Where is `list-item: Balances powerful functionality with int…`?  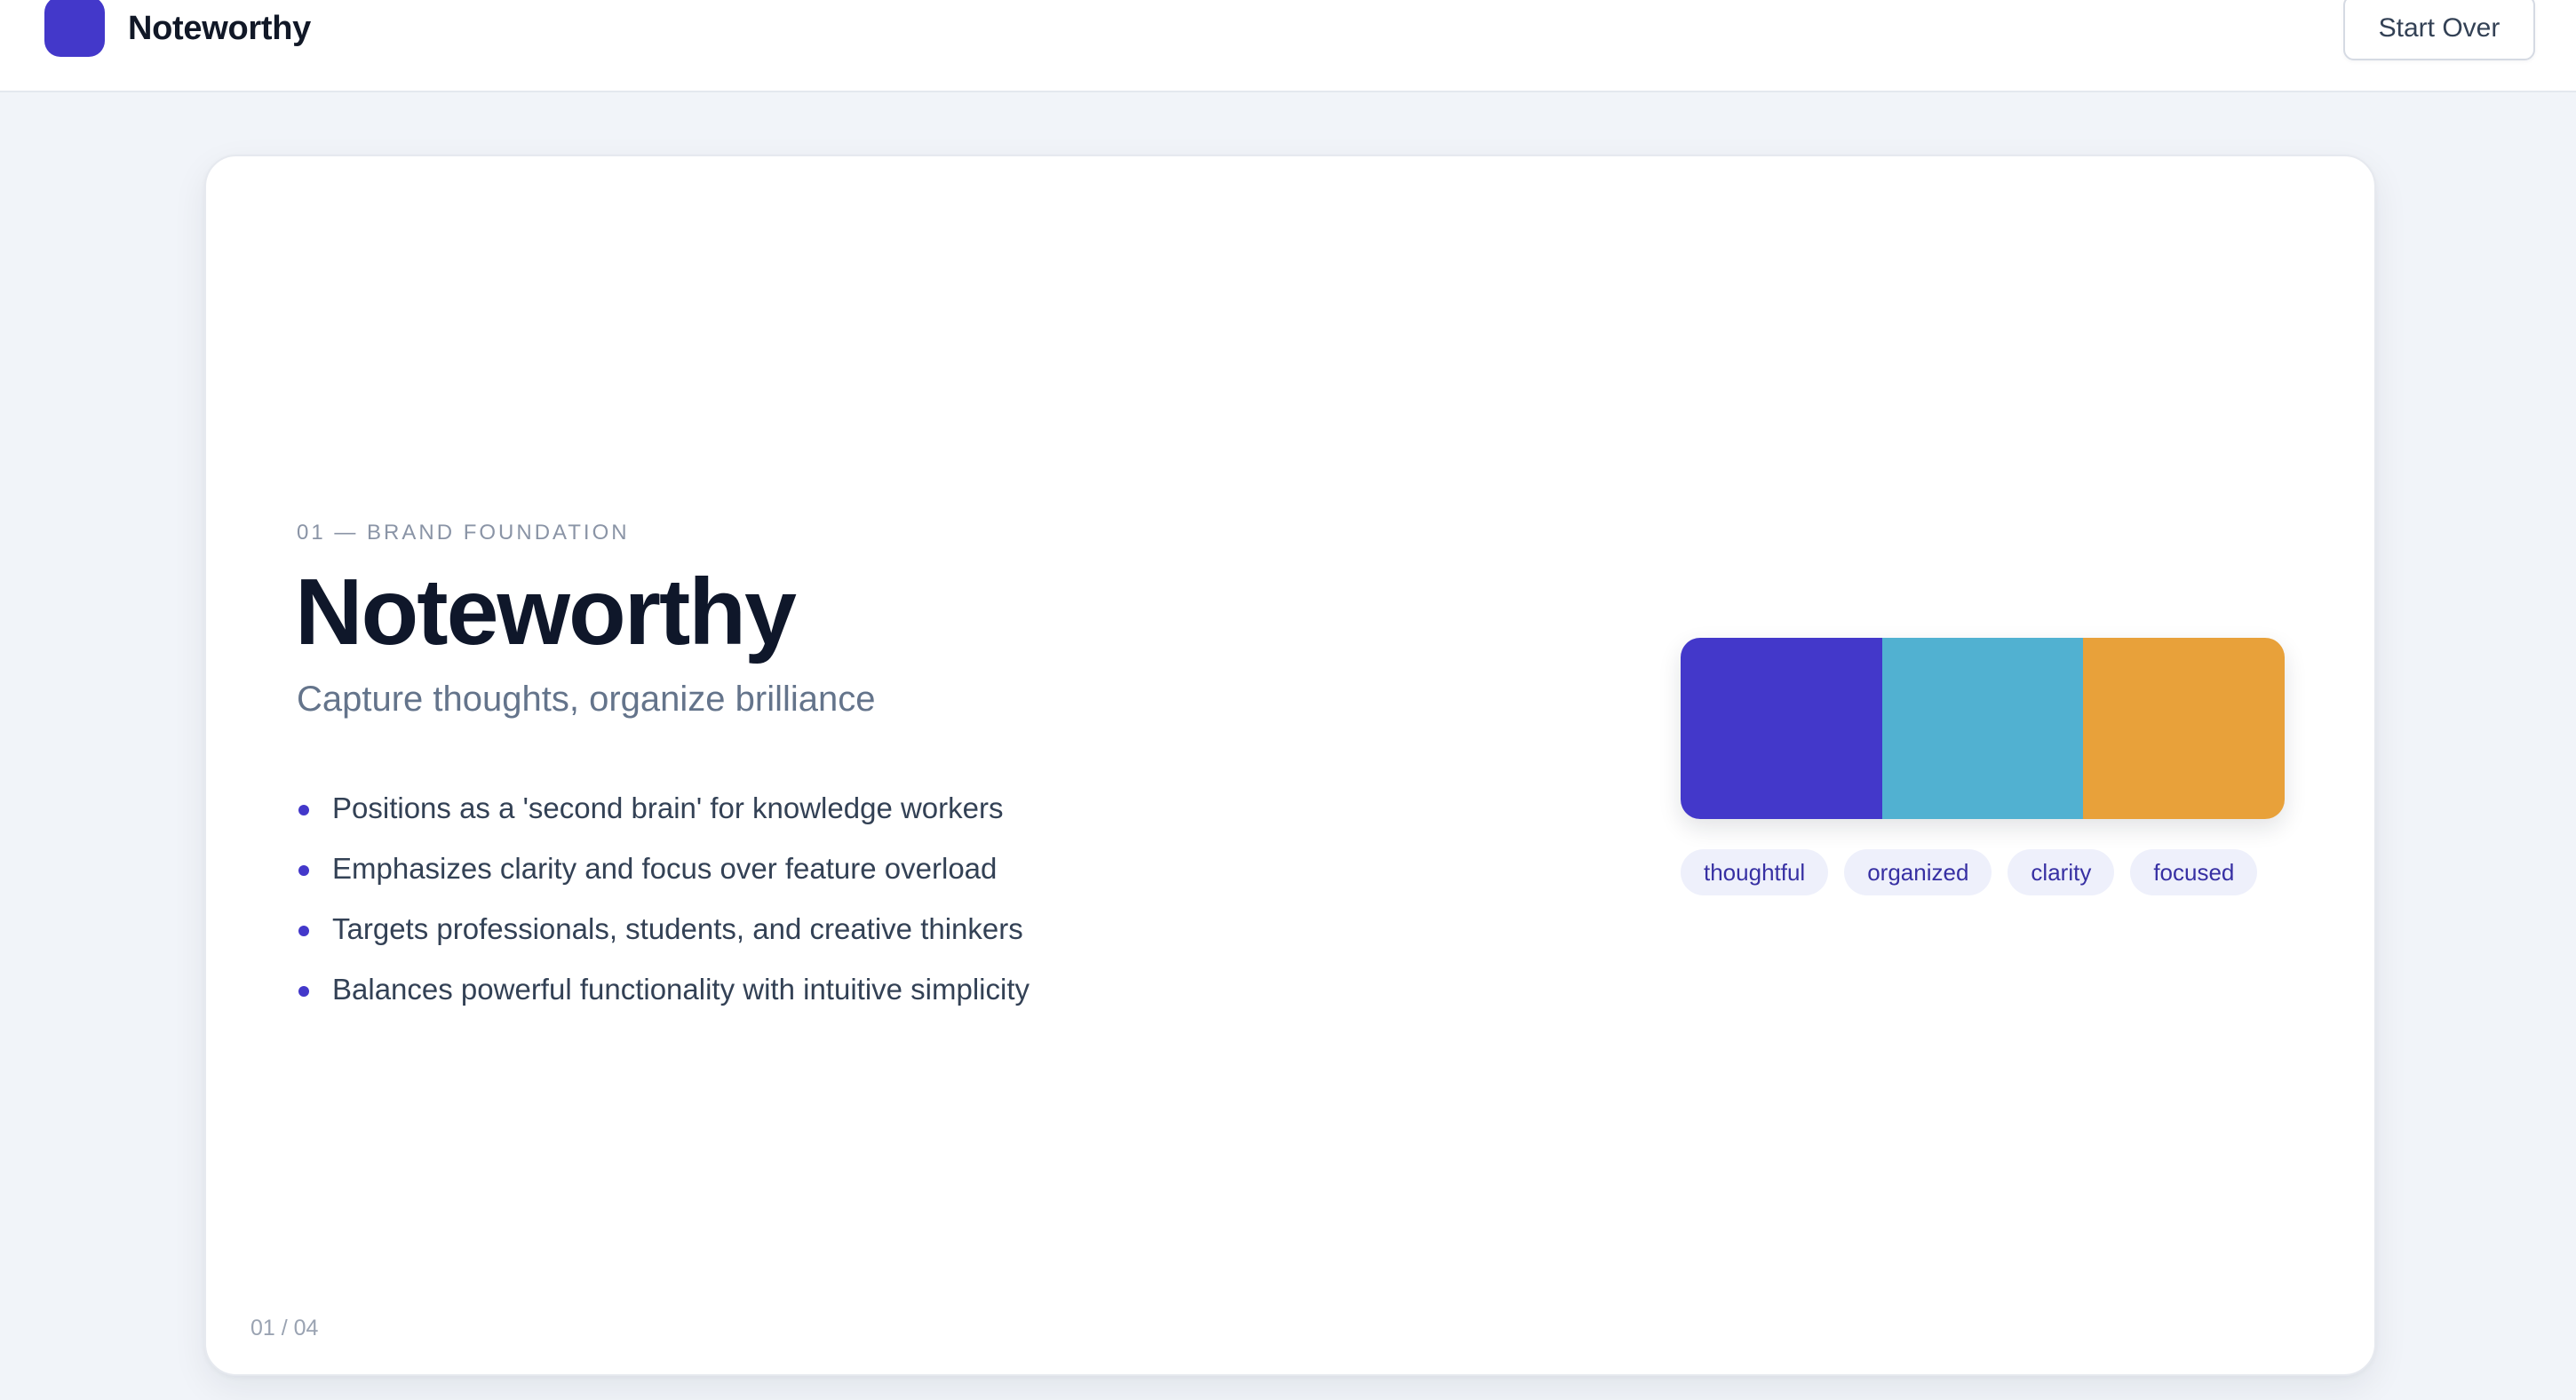
list-item: Balances powerful functionality with int… is located at coordinates (663, 995).